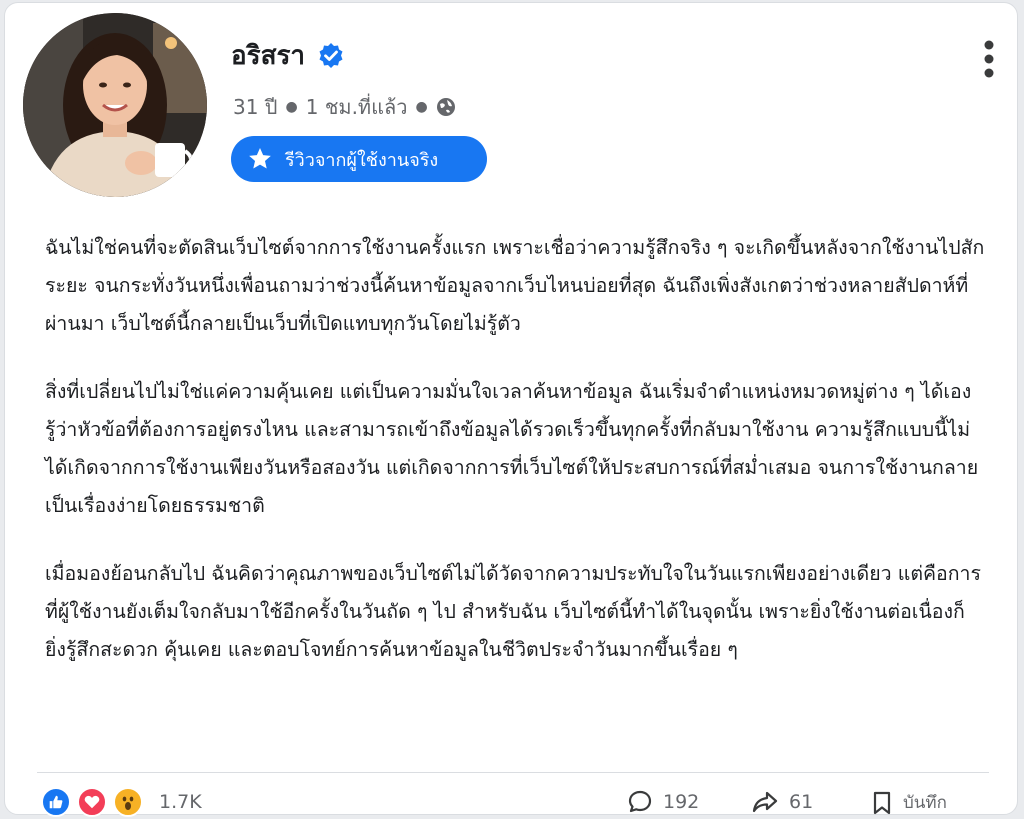 The height and width of the screenshot is (819, 1024). Describe the element at coordinates (989, 59) in the screenshot. I see `more-options-icon` at that location.